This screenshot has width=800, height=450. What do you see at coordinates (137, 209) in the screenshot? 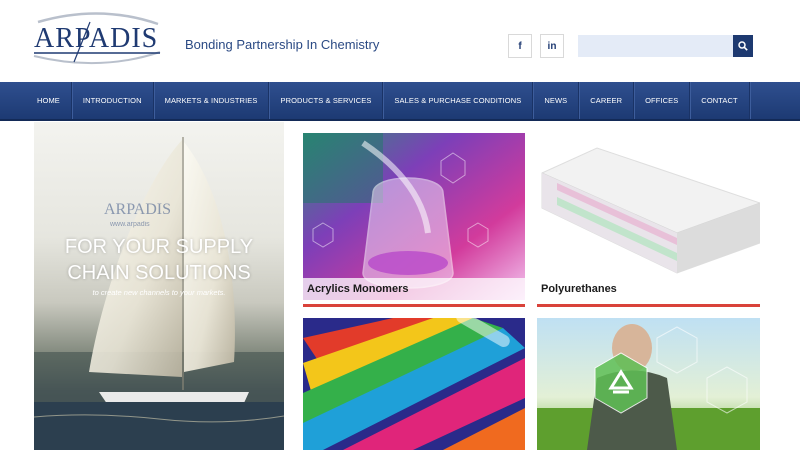
I see `sail-logo-text: ARPADIS` at bounding box center [137, 209].